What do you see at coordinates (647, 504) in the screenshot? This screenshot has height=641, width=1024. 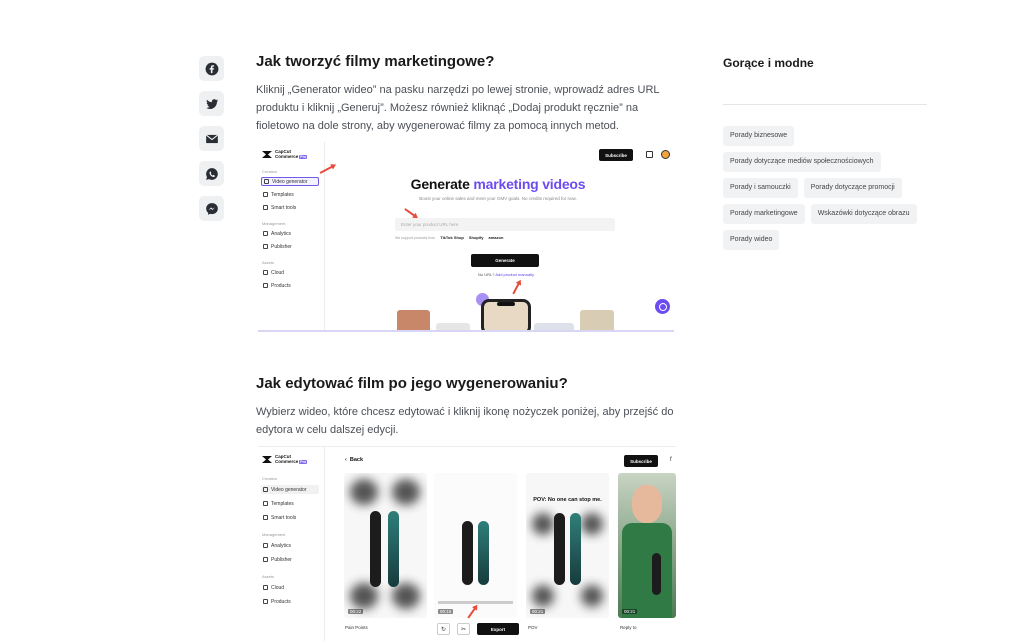 I see `person-face-image` at bounding box center [647, 504].